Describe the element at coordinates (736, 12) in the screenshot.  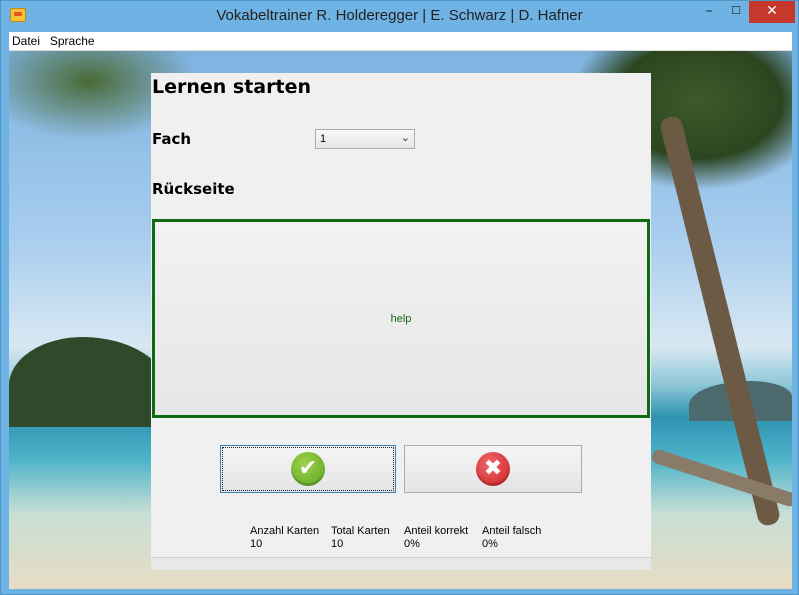
I see `maximize-button: ☐` at that location.